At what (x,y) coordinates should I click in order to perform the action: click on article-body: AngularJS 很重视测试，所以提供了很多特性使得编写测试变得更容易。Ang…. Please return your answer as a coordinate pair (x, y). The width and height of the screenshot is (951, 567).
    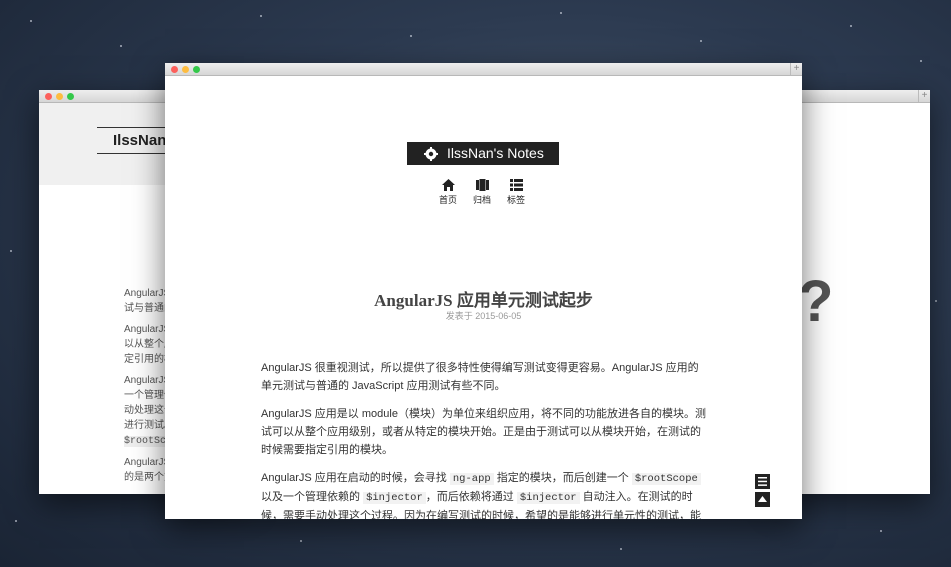
    Looking at the image, I should click on (485, 439).